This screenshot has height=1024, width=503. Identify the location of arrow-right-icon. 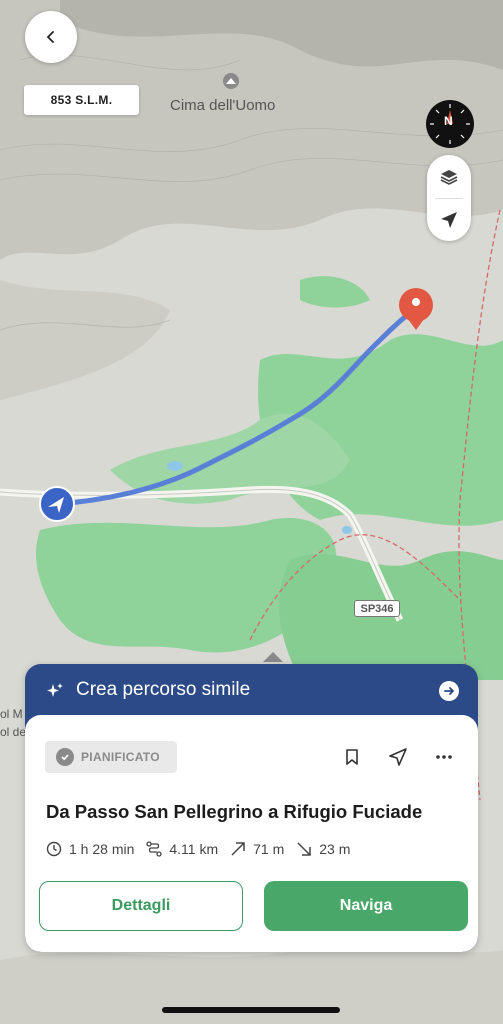
(449, 691).